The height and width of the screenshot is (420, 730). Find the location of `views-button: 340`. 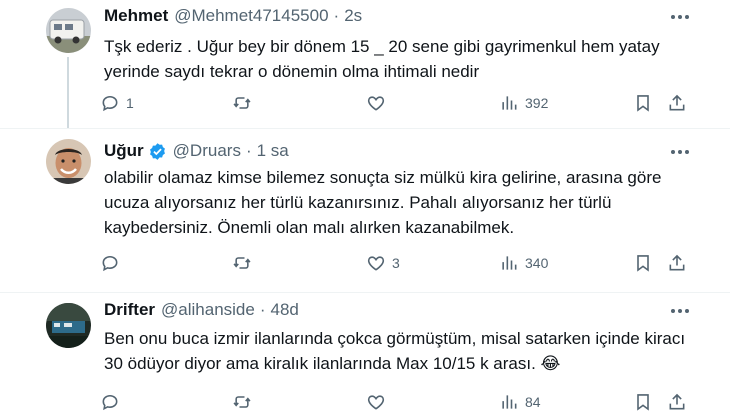

views-button: 340 is located at coordinates (523, 263).